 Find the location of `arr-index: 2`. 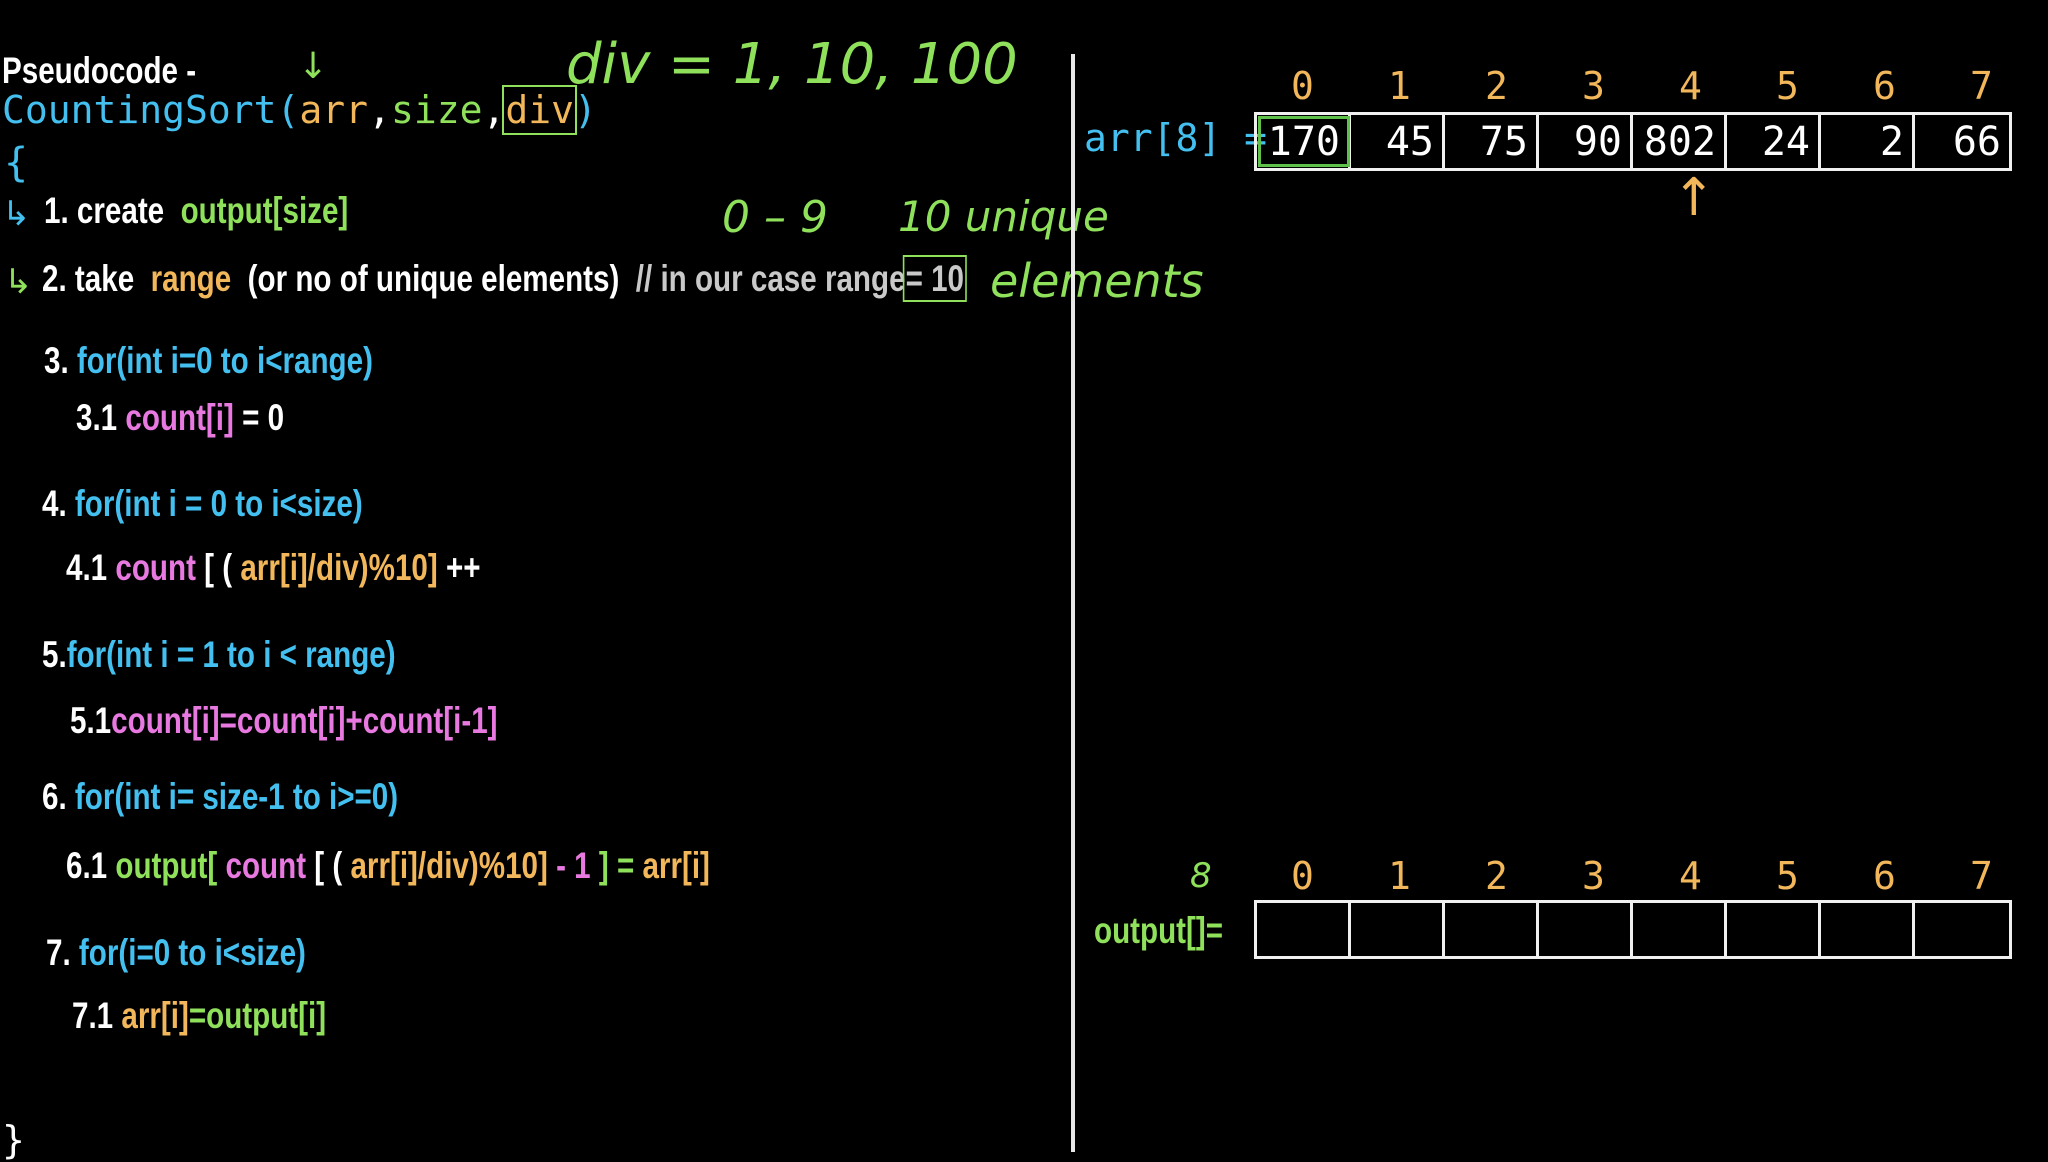

arr-index: 2 is located at coordinates (1496, 86).